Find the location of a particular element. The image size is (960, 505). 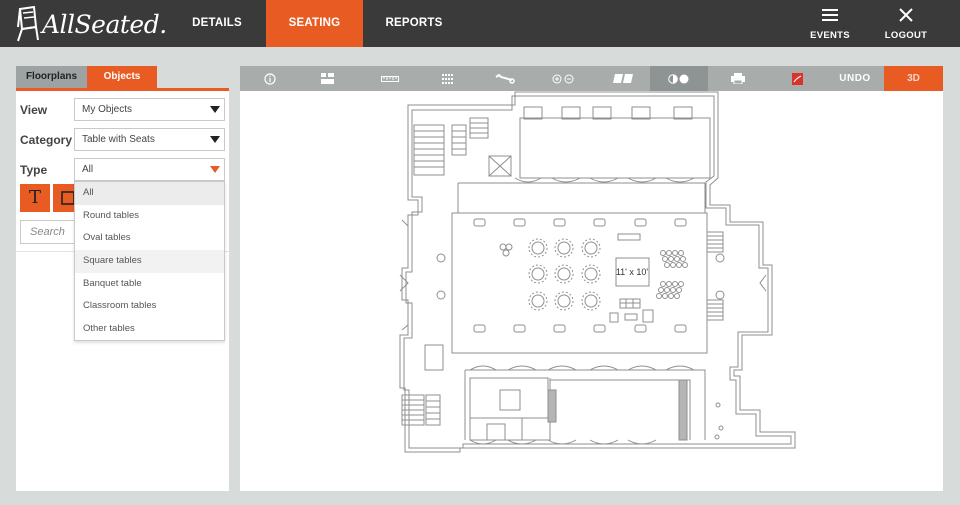

layout-button is located at coordinates (327, 78).